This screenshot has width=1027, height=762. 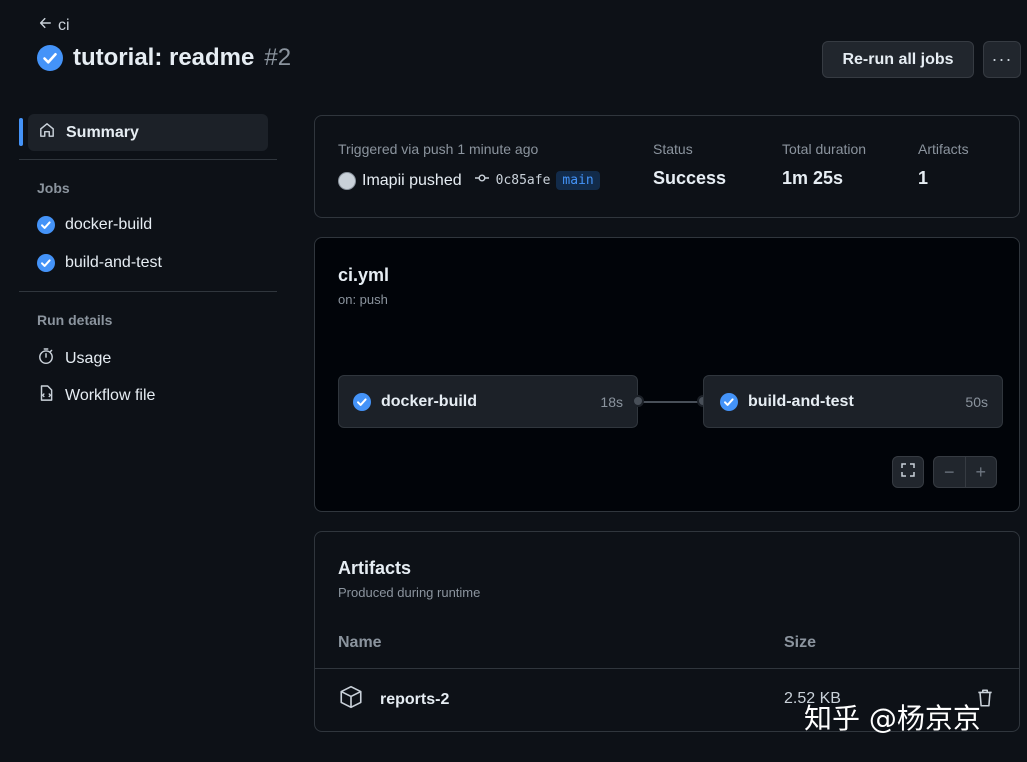 I want to click on duration-label: Total duration, so click(x=824, y=149).